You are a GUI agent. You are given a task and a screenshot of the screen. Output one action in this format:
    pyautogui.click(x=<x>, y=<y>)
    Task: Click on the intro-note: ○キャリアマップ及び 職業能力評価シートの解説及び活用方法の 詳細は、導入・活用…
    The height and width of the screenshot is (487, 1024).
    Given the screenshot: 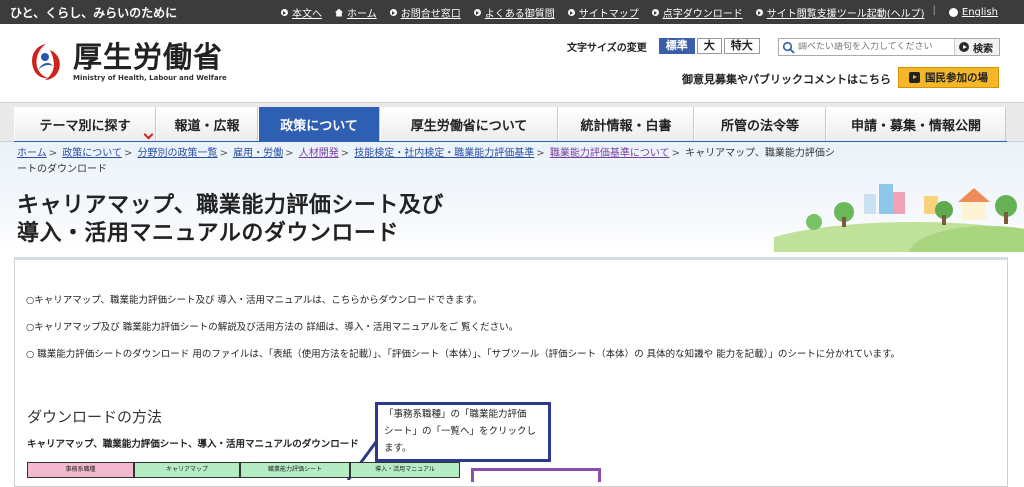 What is the action you would take?
    pyautogui.click(x=272, y=327)
    